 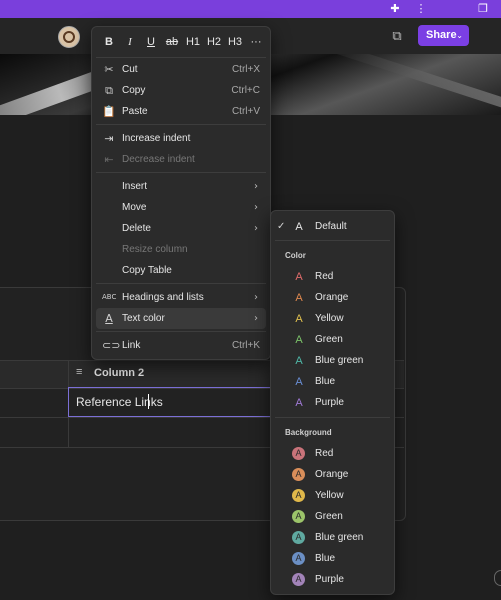 I want to click on check-icon: ✓, so click(x=281, y=226).